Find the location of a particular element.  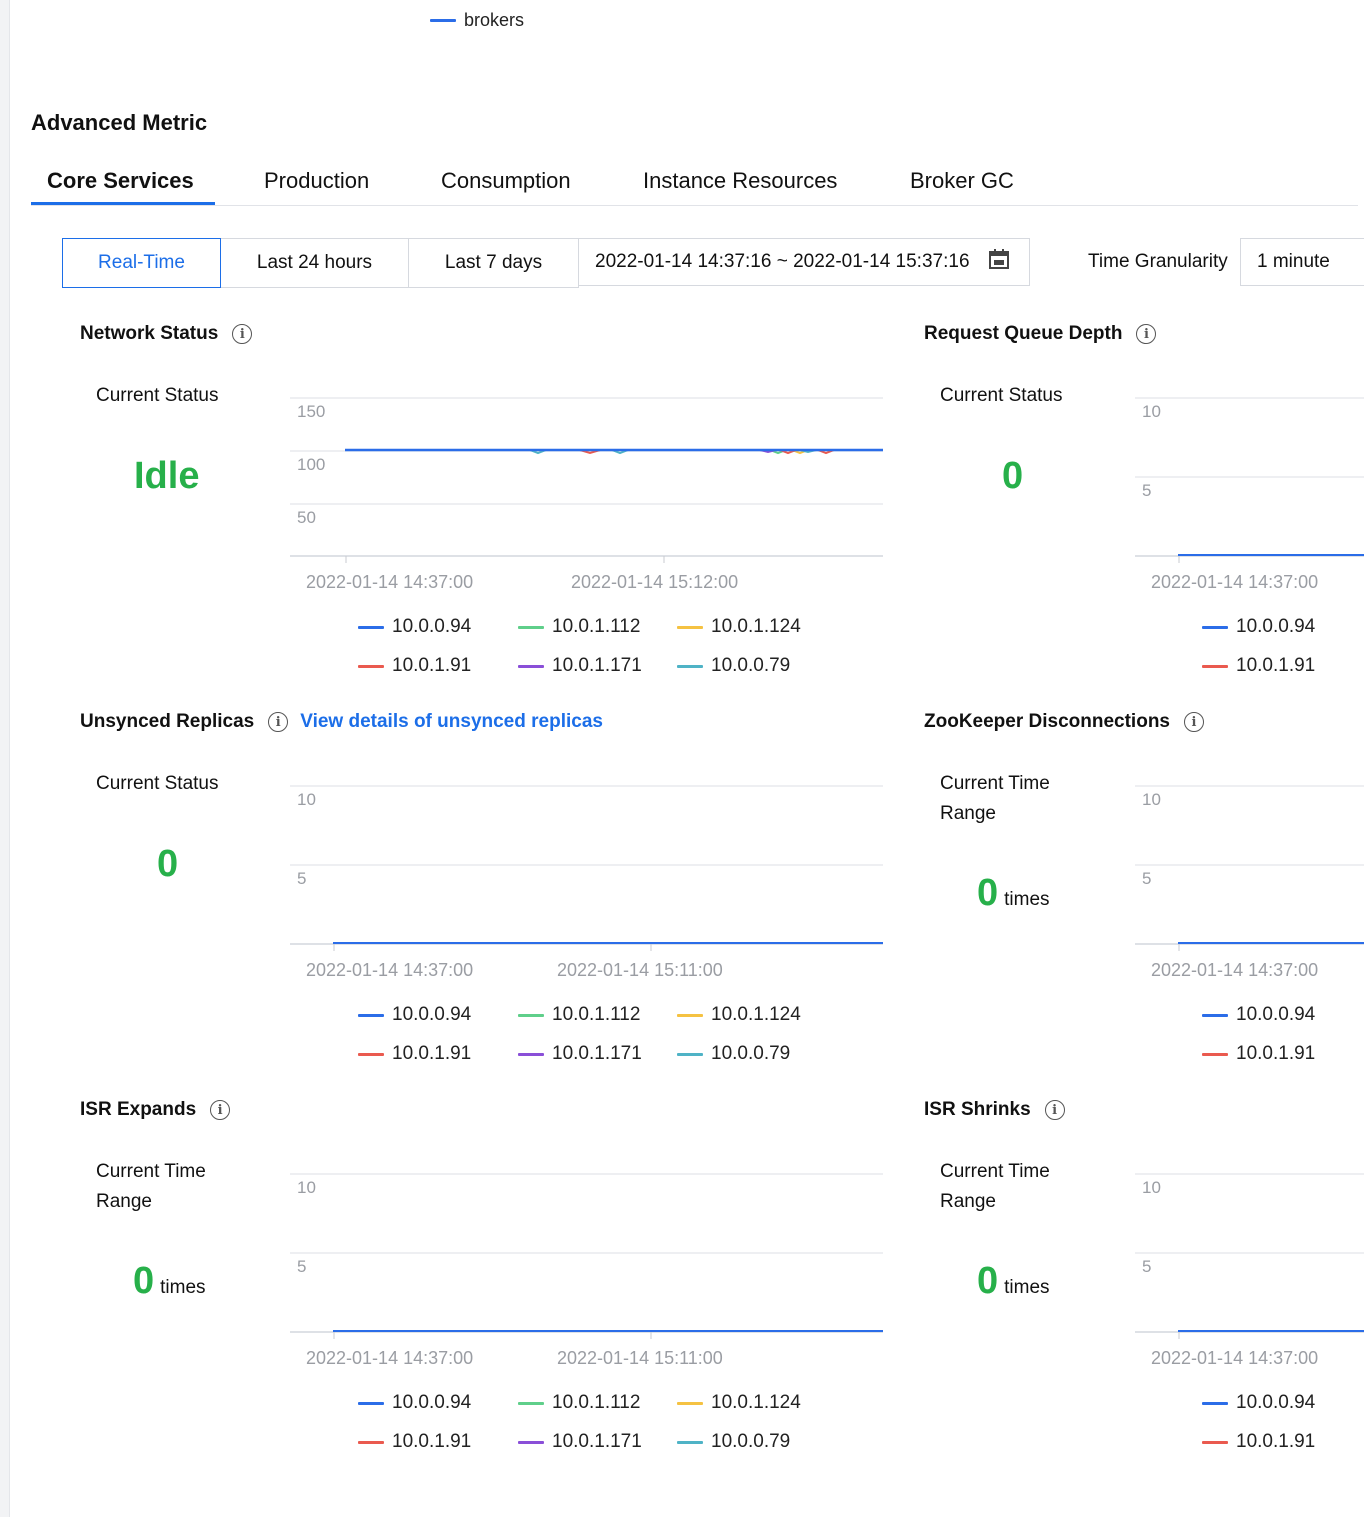

tab-core-services: Core Services is located at coordinates (120, 181).